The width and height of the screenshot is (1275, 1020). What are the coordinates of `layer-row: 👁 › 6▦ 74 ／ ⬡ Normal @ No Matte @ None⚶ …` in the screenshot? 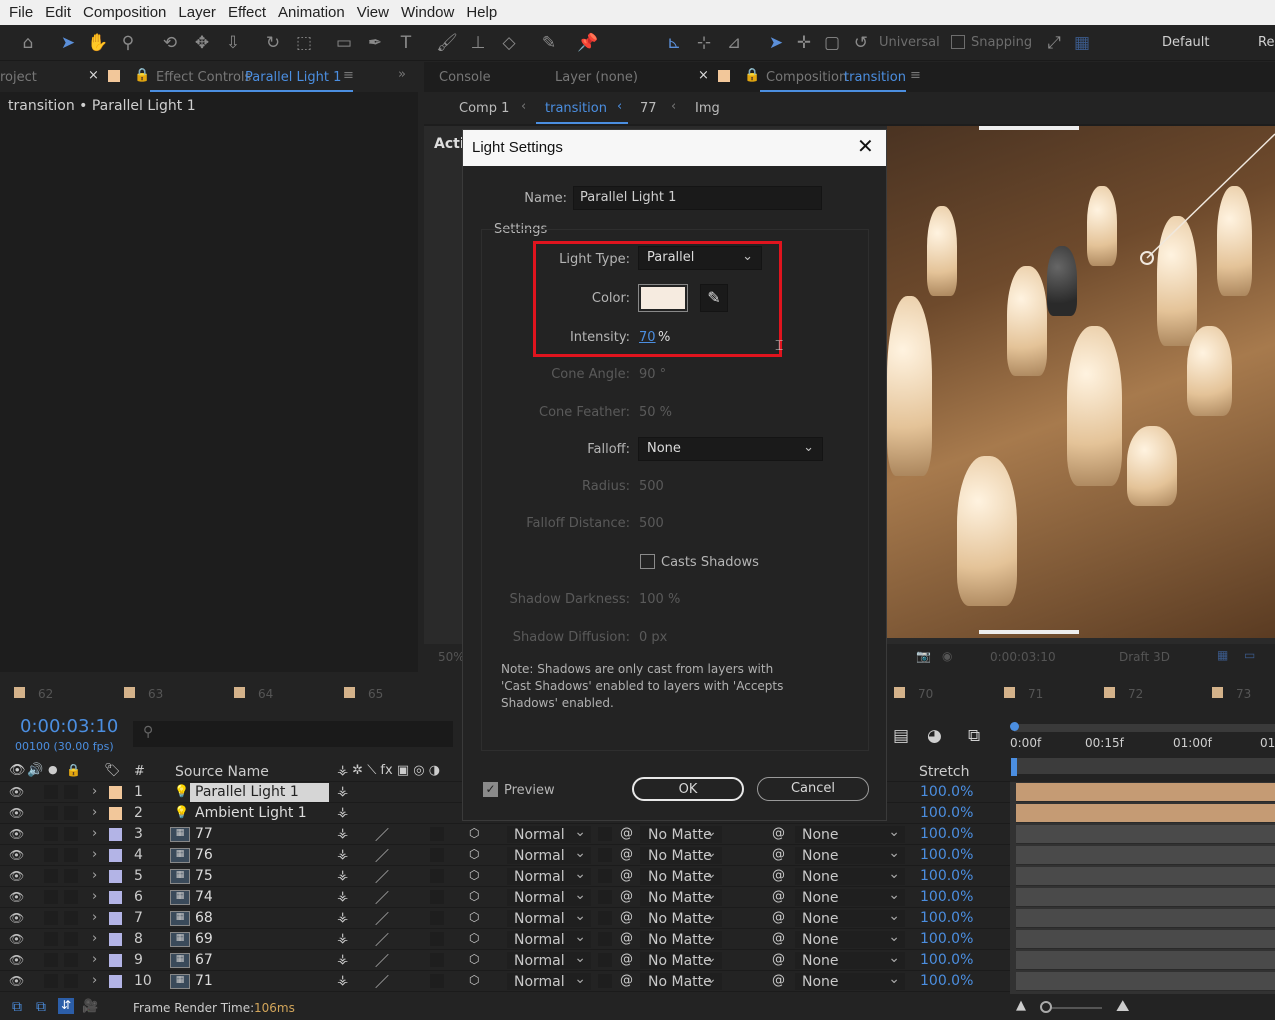 It's located at (505, 897).